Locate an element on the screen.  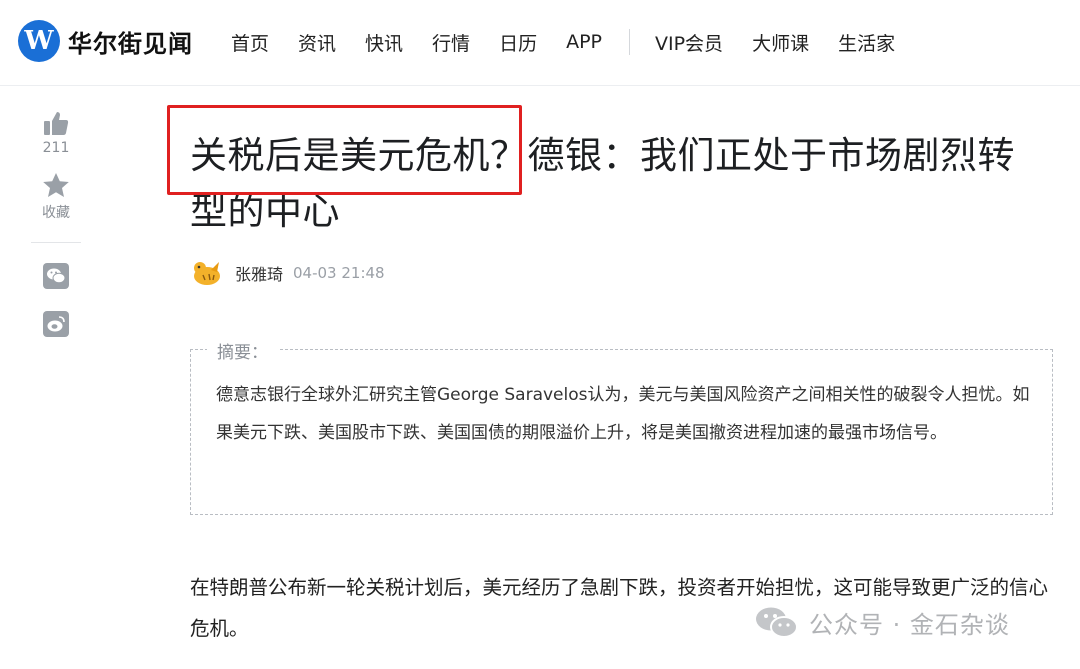
nav-item-news: 资讯 is located at coordinates (317, 42).